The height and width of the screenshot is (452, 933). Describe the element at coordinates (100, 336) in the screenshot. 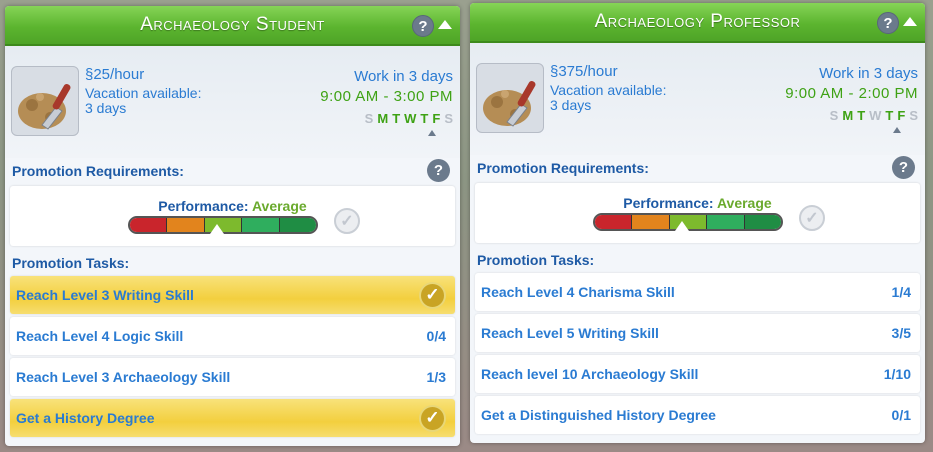

I see `task-label: Reach Level 4 Logic Skill` at that location.